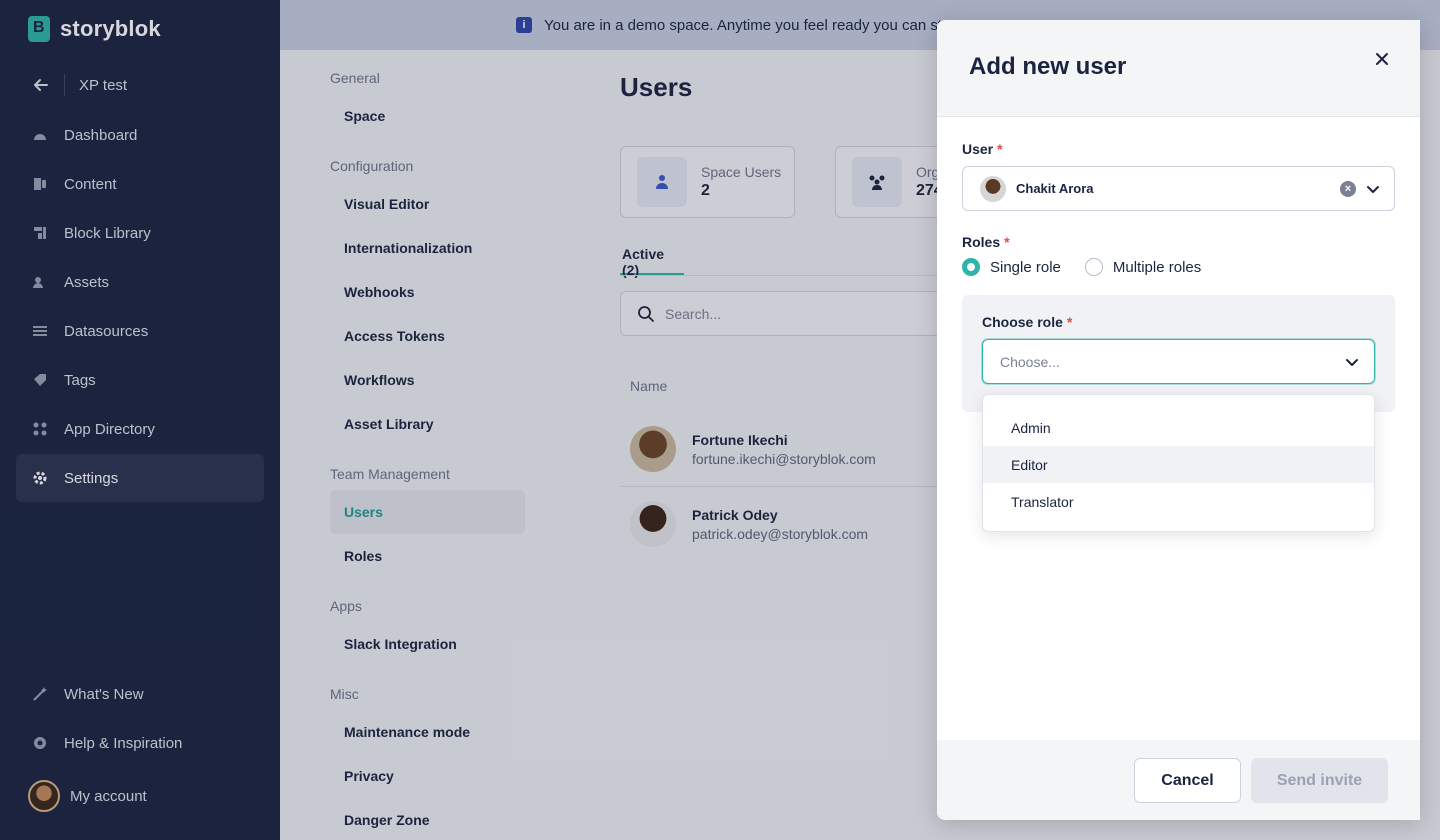  I want to click on close-button, so click(1382, 59).